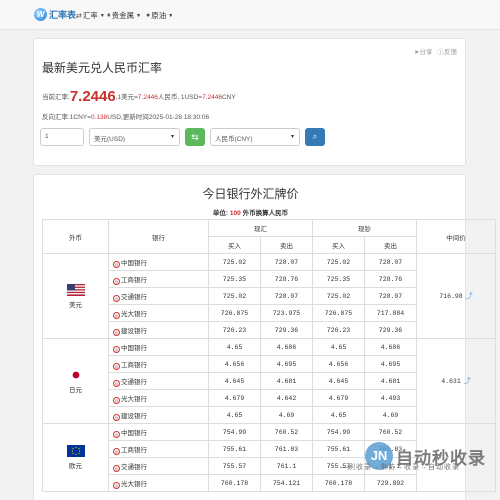 This screenshot has width=500, height=500. Describe the element at coordinates (234, 279) in the screenshot. I see `rate-cell-spot-buy: 725.35` at that location.